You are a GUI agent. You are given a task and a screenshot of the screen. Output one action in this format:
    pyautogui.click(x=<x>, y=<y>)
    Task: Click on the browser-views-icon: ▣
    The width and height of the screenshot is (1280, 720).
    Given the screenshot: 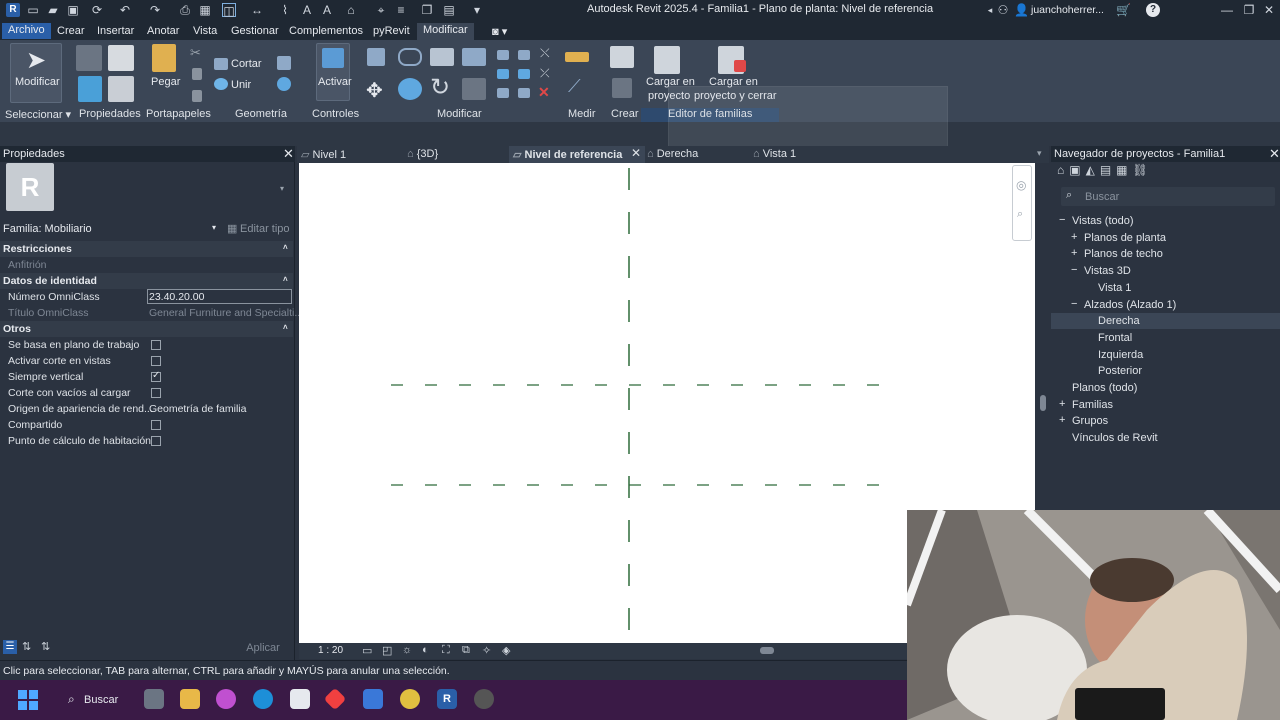 What is the action you would take?
    pyautogui.click(x=1077, y=170)
    